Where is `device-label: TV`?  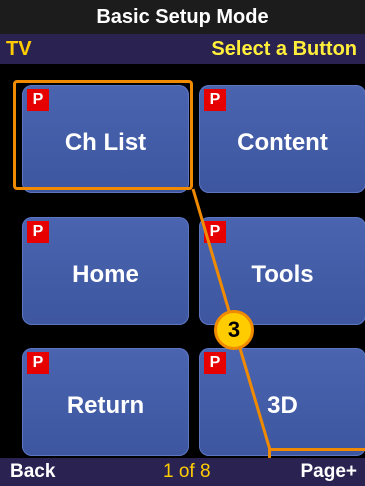 device-label: TV is located at coordinates (19, 49).